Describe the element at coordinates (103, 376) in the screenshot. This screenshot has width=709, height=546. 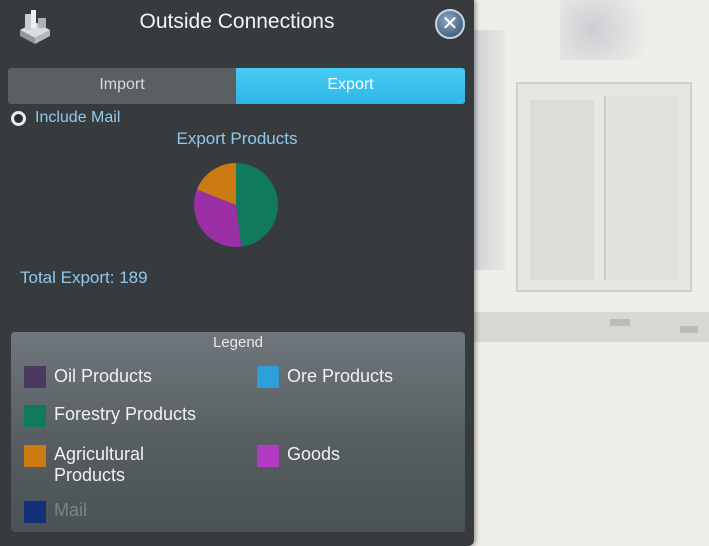
I see `legend-label-oil: Oil Products` at that location.